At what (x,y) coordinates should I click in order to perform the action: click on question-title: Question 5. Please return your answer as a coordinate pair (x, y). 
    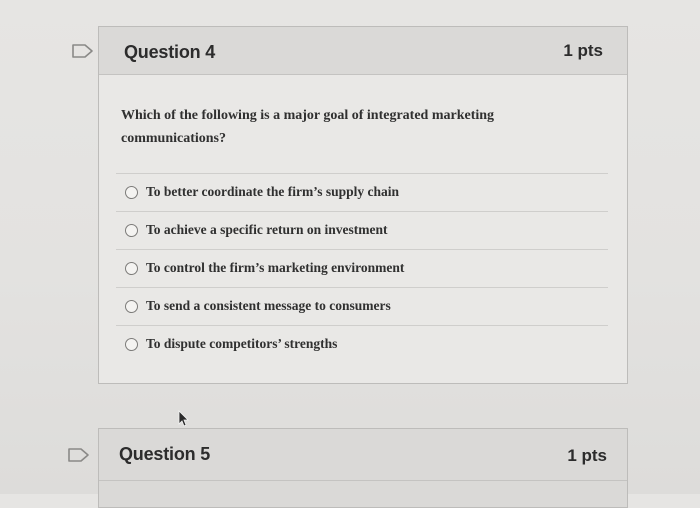
    Looking at the image, I should click on (165, 454).